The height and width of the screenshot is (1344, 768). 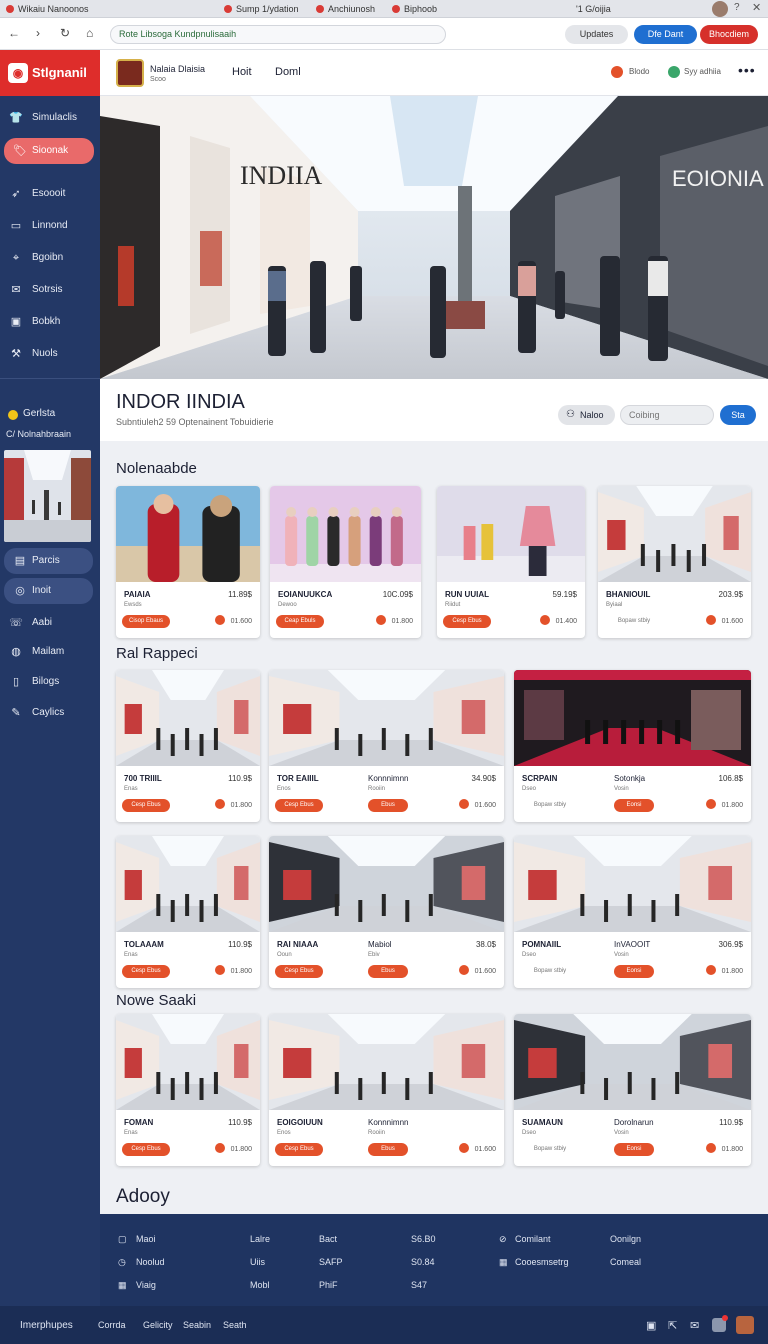 I want to click on footer-link: Bact, so click(x=328, y=1239).